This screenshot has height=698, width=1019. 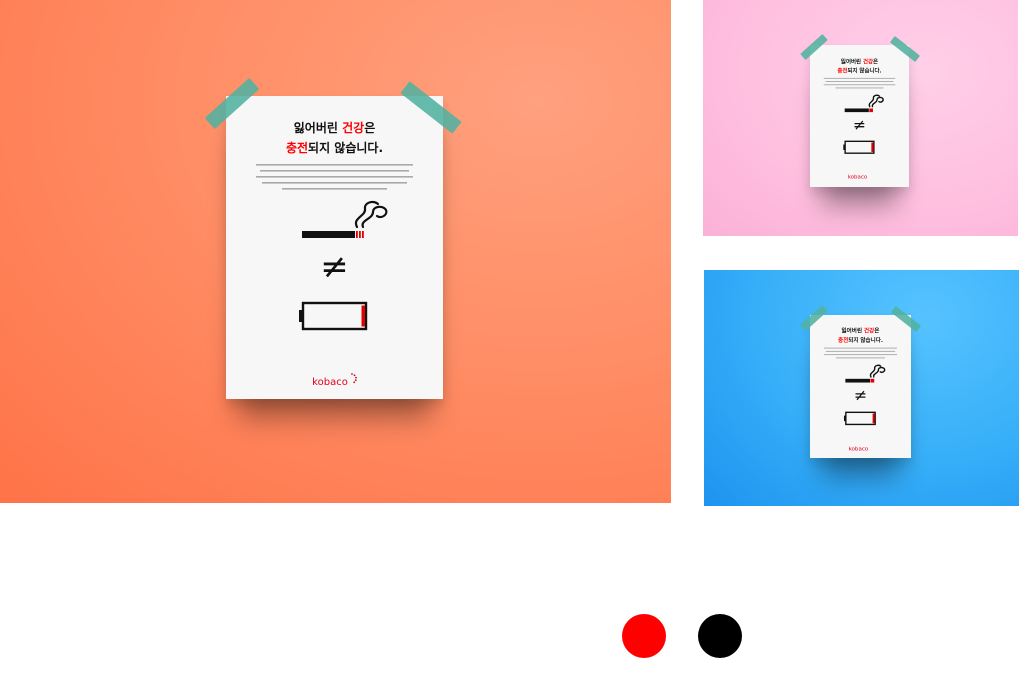 I want to click on poster-large: 잃어버린 건강은 충전되지 않습니다. ≠ kobaco, so click(x=334, y=247).